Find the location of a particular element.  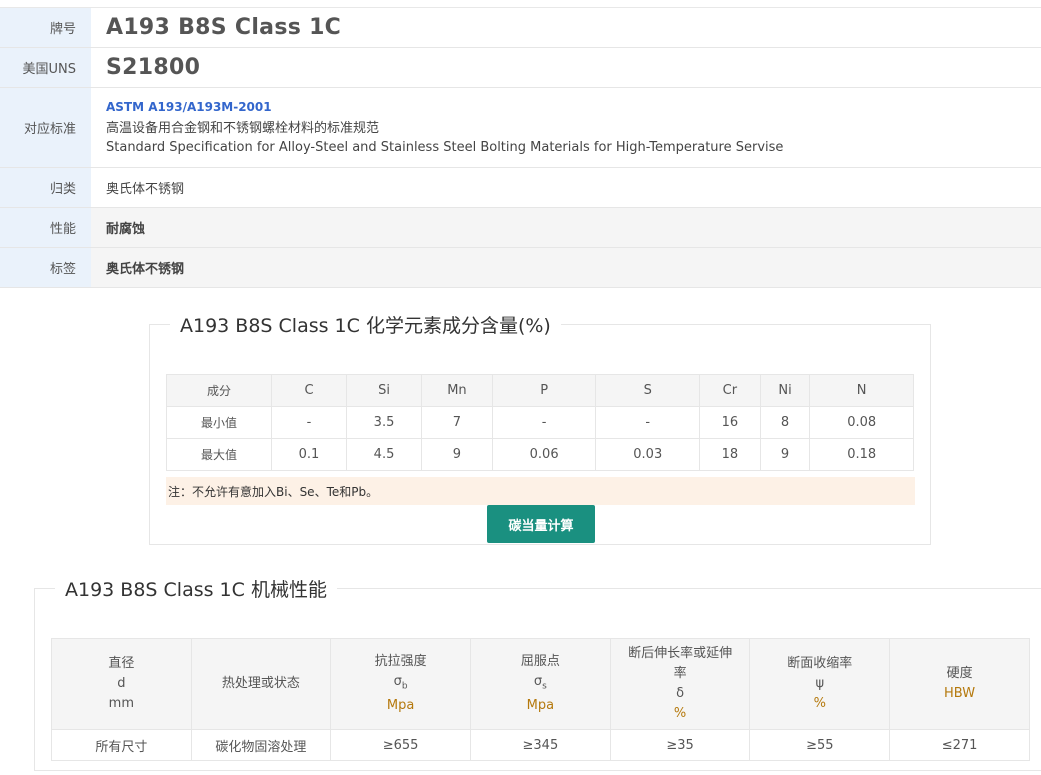

tensile-header: 抗拉强度 σb Mpa is located at coordinates (400, 684).